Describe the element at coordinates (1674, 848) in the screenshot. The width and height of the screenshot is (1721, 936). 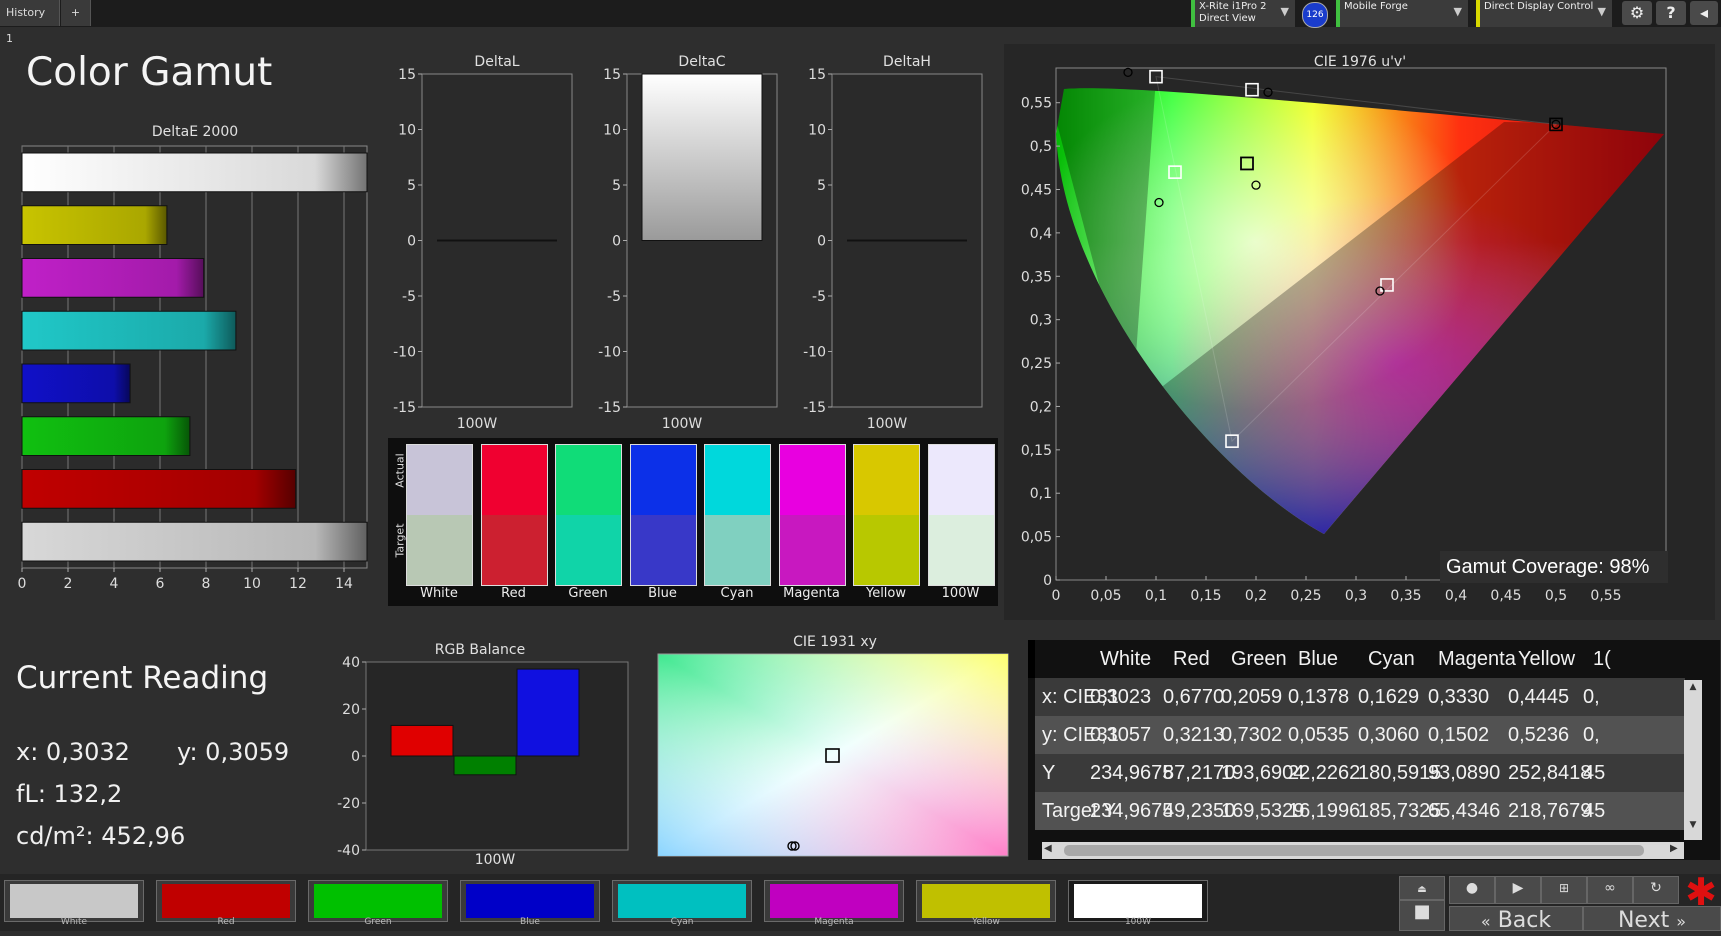
I see `scroll-right-icon: ▶` at that location.